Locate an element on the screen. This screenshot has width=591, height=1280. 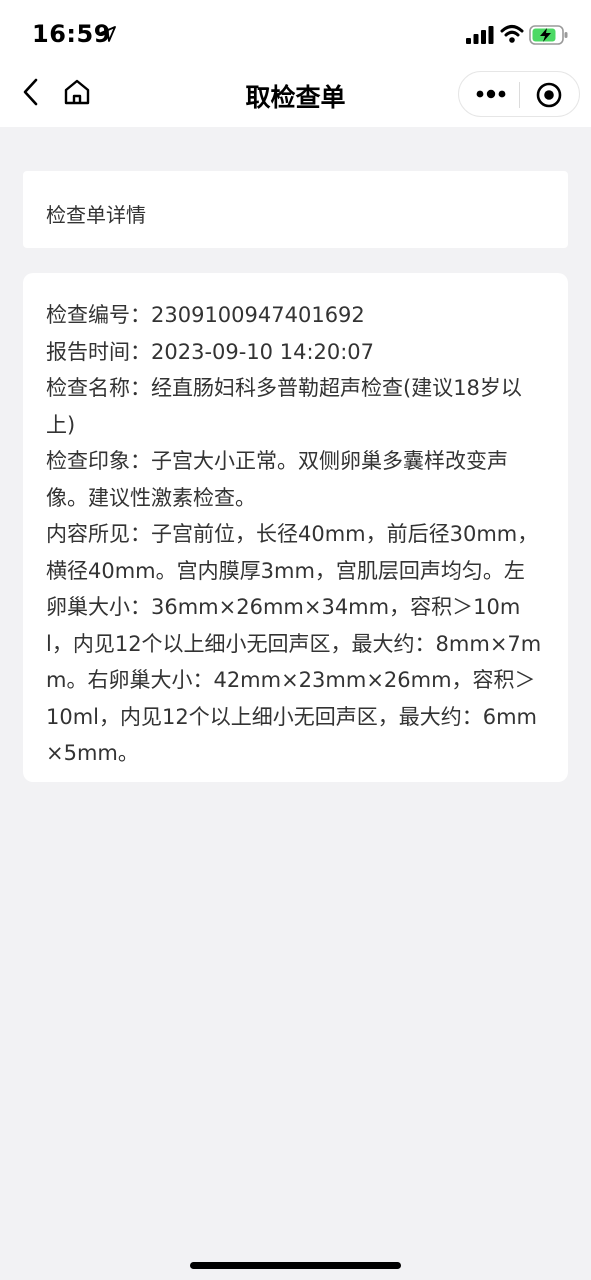
status-bar: 16:59 is located at coordinates (295, 32).